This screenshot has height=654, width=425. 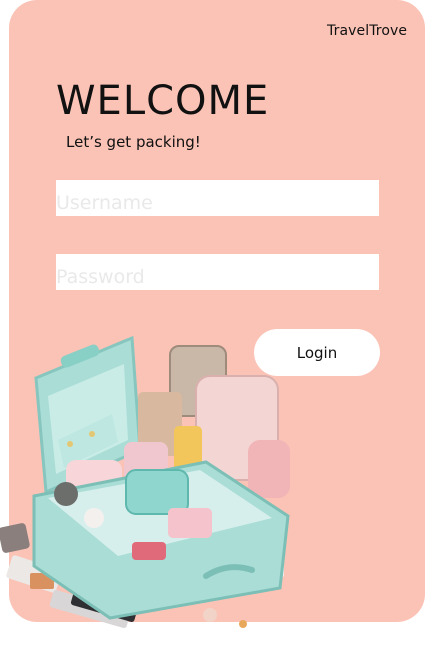 I want to click on username-field, so click(x=217, y=198).